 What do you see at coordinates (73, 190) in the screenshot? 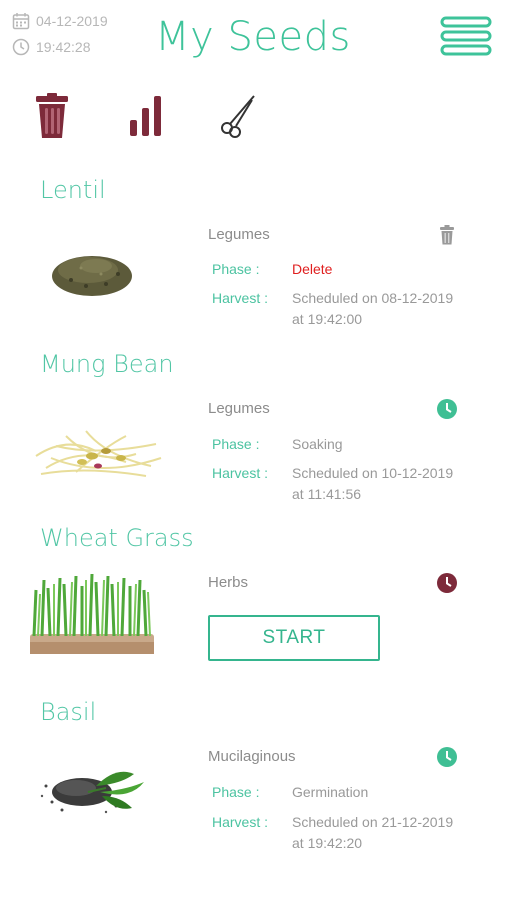
I see `seed-name: Lentil` at bounding box center [73, 190].